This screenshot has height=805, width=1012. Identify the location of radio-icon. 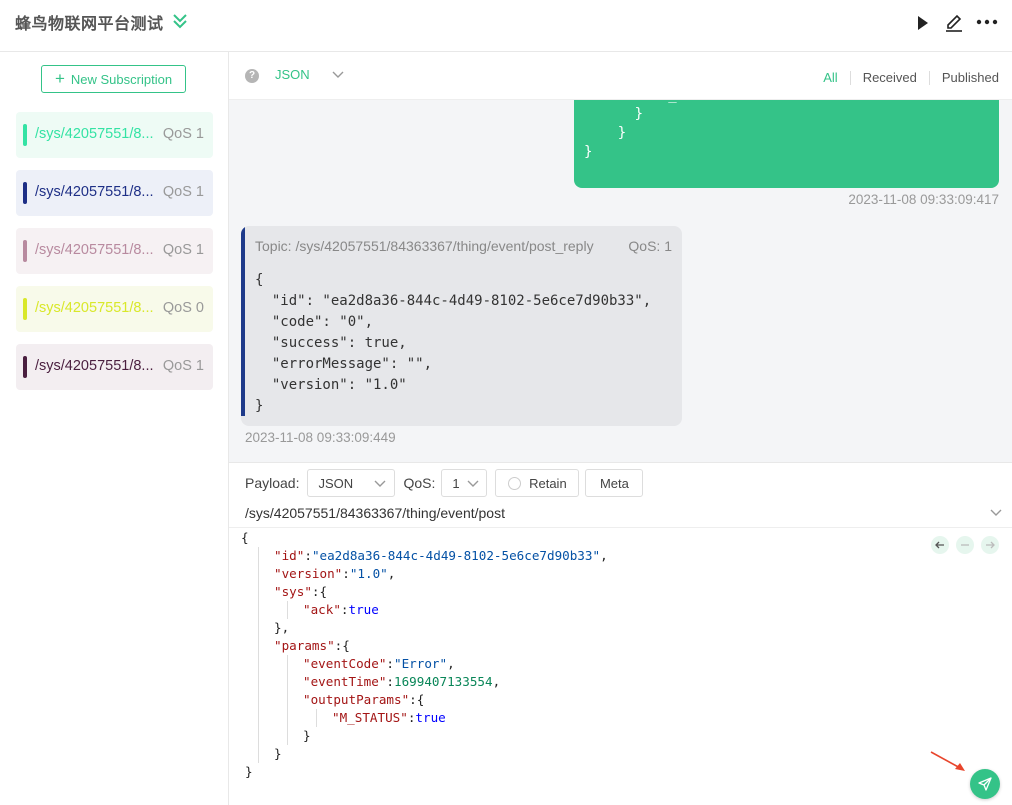
(515, 483).